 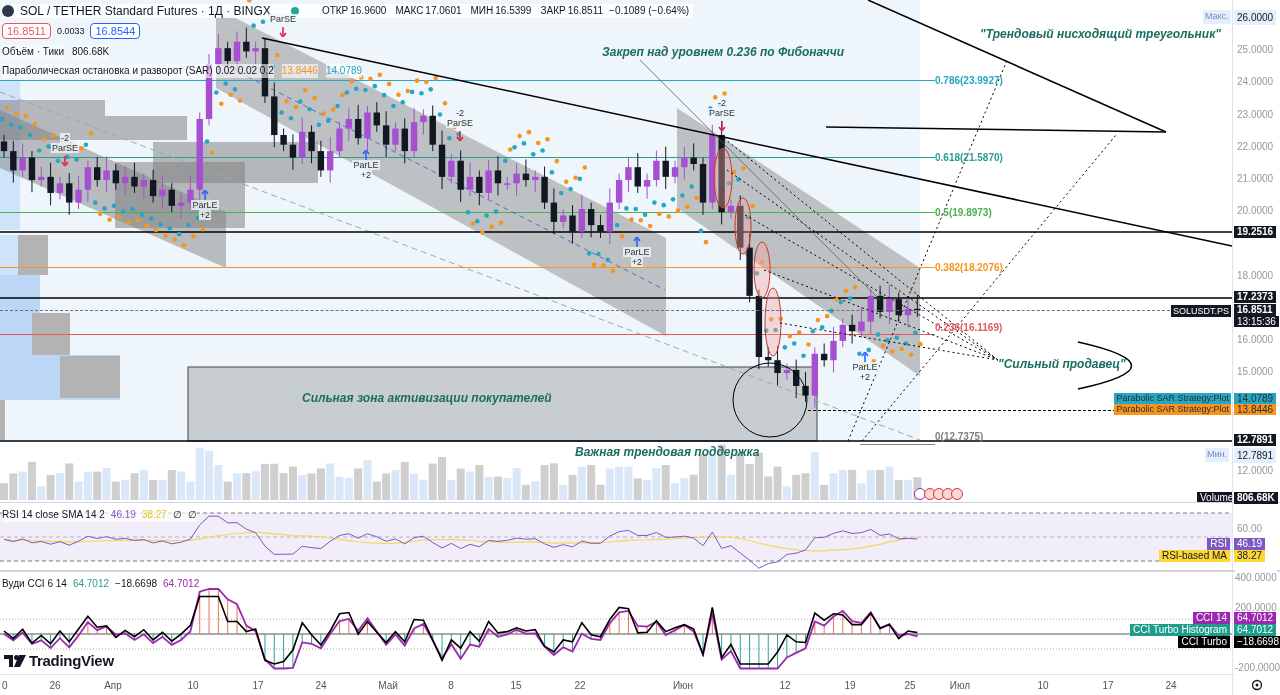 I want to click on indicator-value: 46.19, so click(x=123, y=515).